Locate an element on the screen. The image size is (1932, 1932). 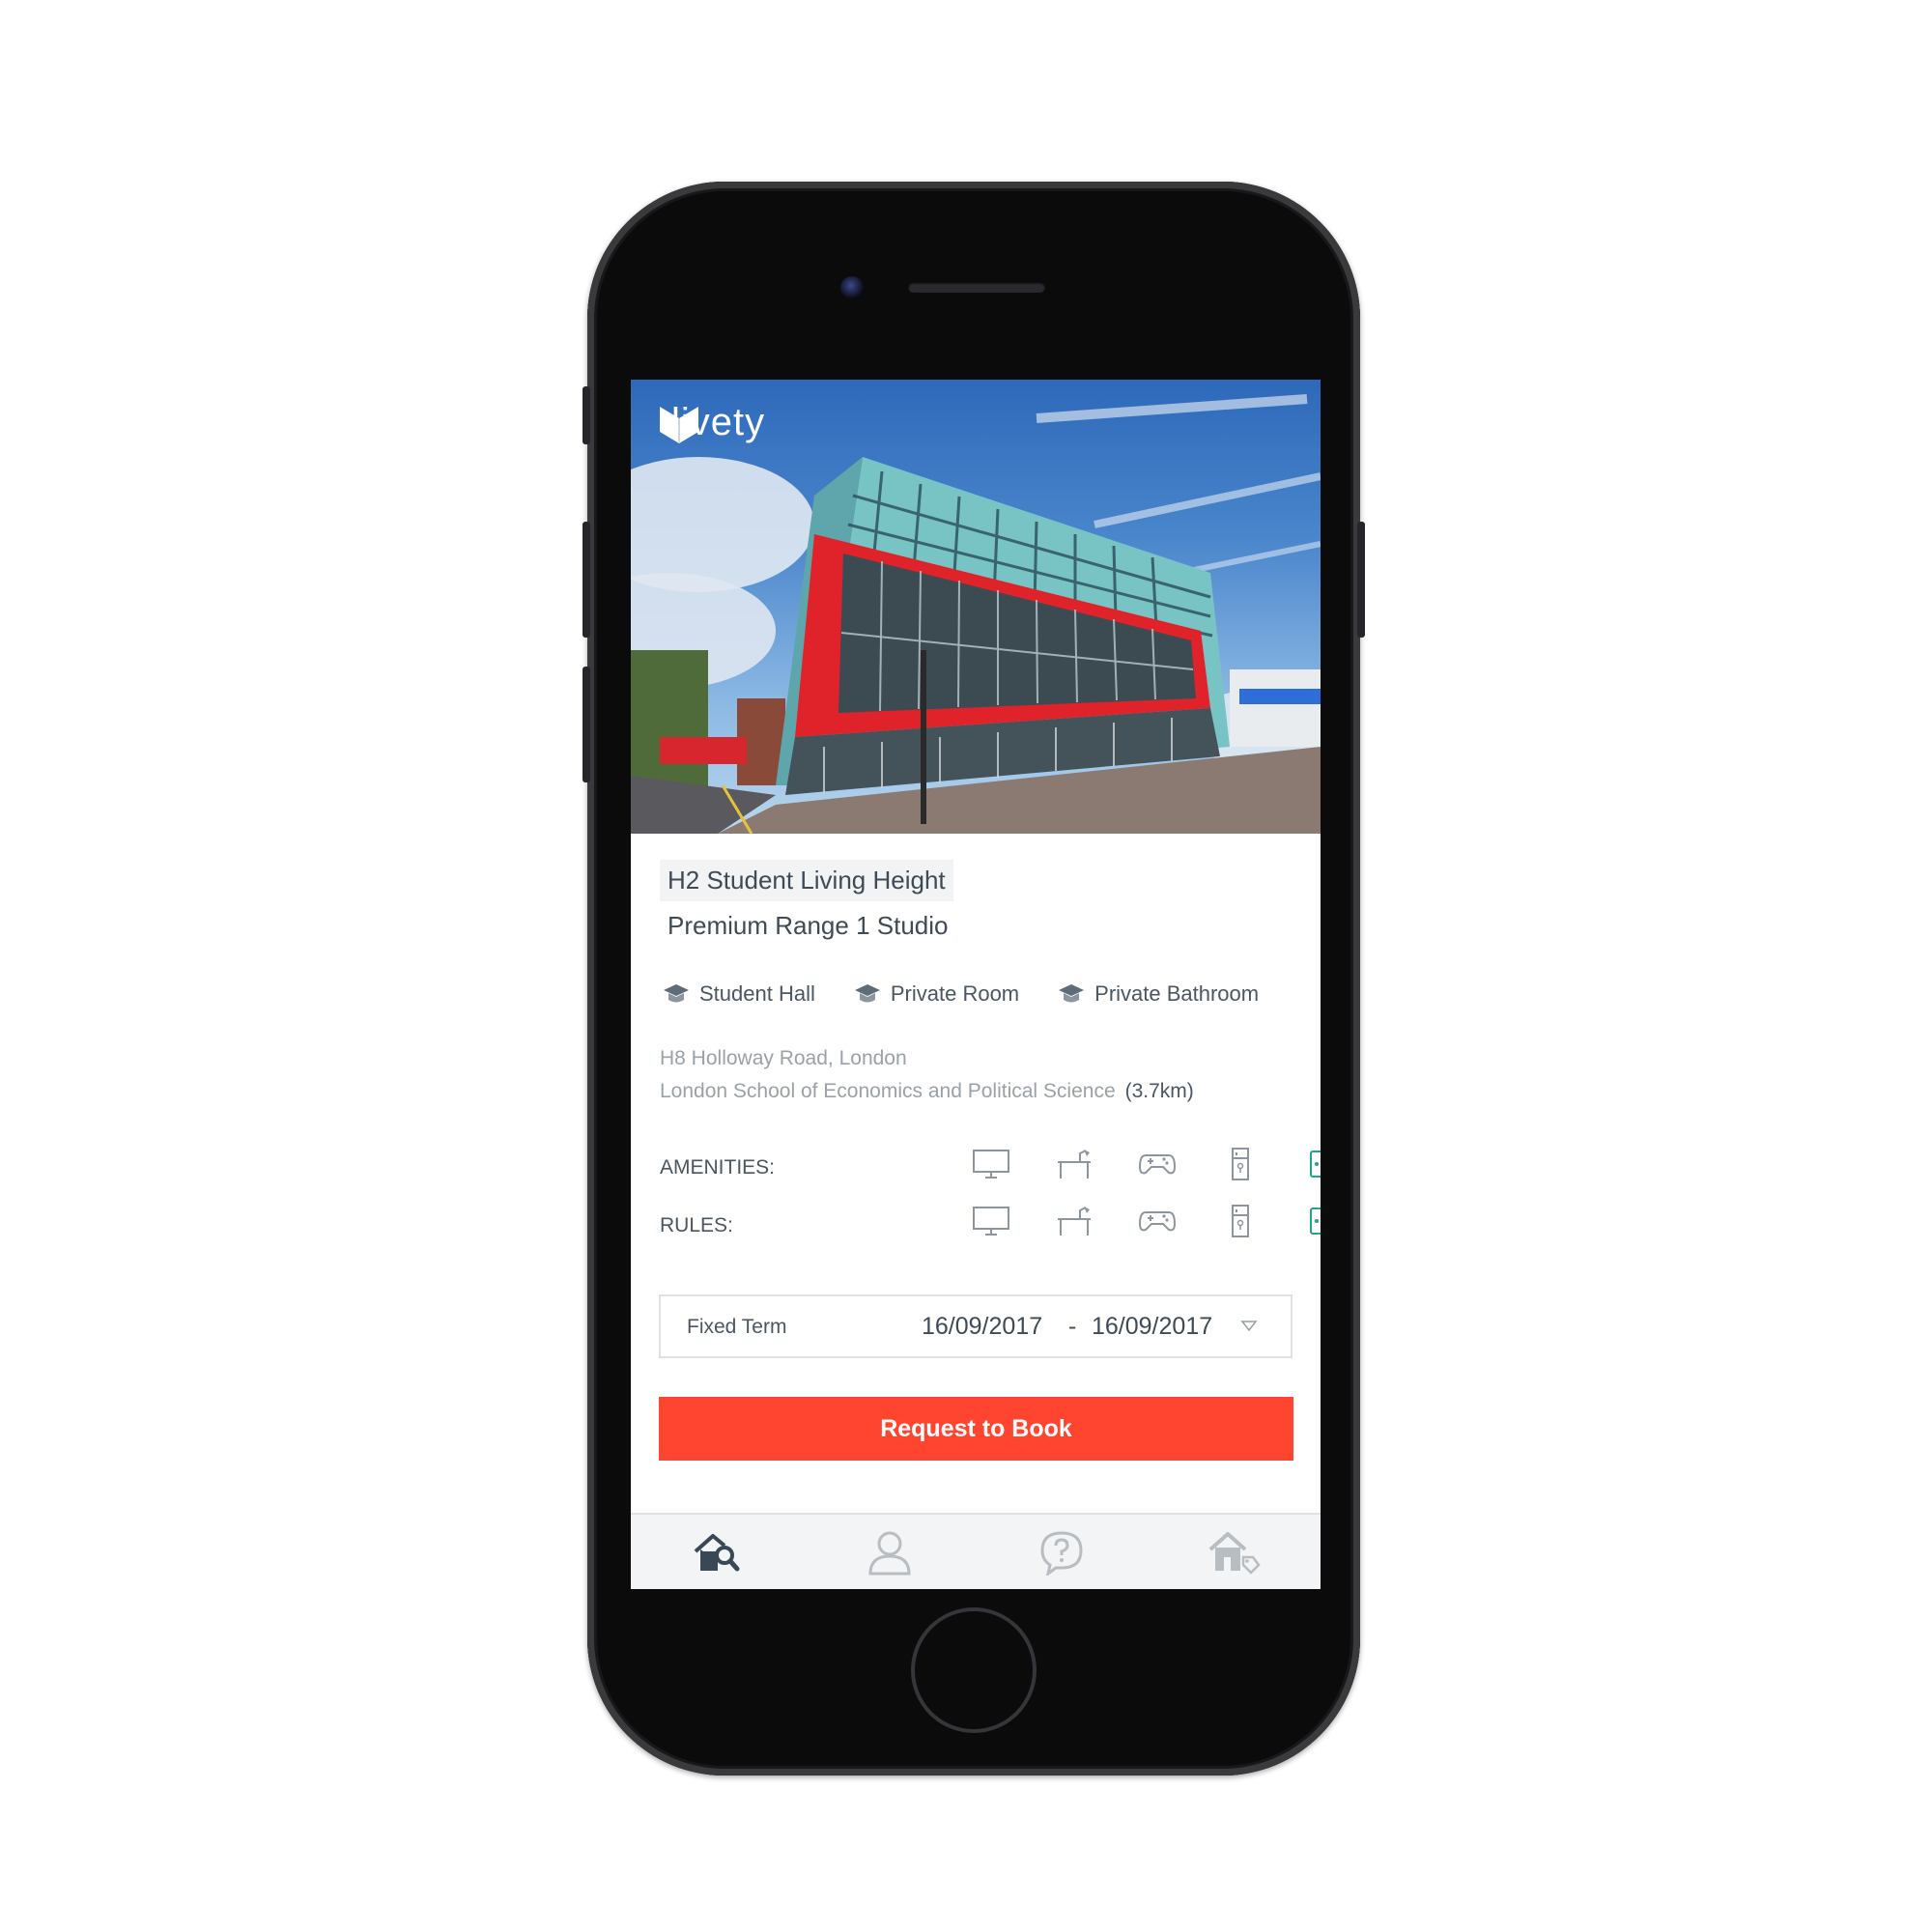
school-distance: (3.7km) is located at coordinates (1159, 1091).